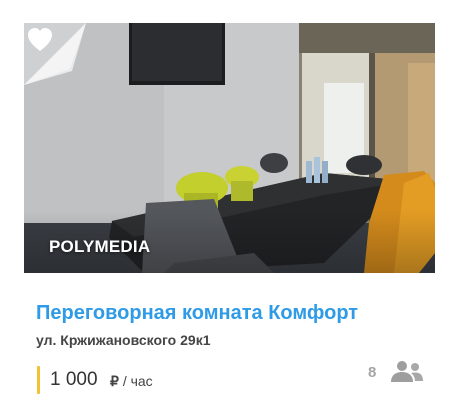 Image resolution: width=460 pixels, height=401 pixels. What do you see at coordinates (114, 381) in the screenshot?
I see `currency-symbol: ₽` at bounding box center [114, 381].